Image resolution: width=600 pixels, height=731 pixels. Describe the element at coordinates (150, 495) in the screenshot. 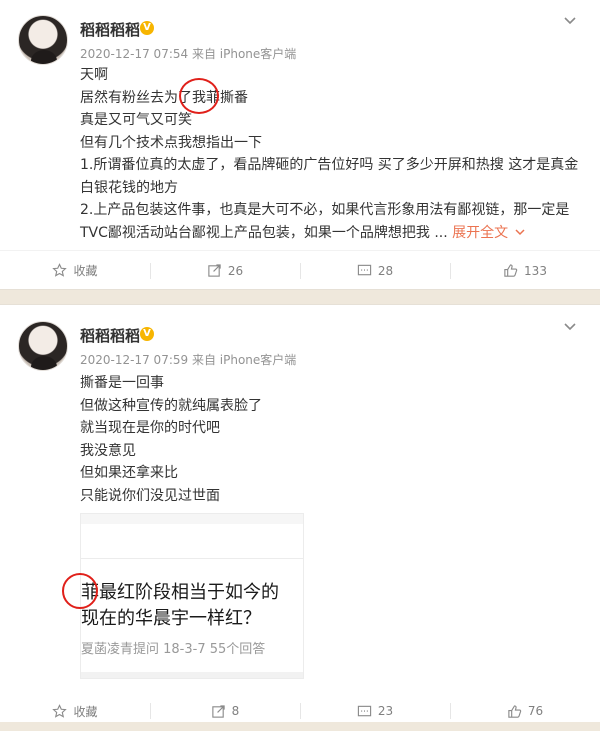

I see `text-line: 只能说你们没见过世面` at that location.